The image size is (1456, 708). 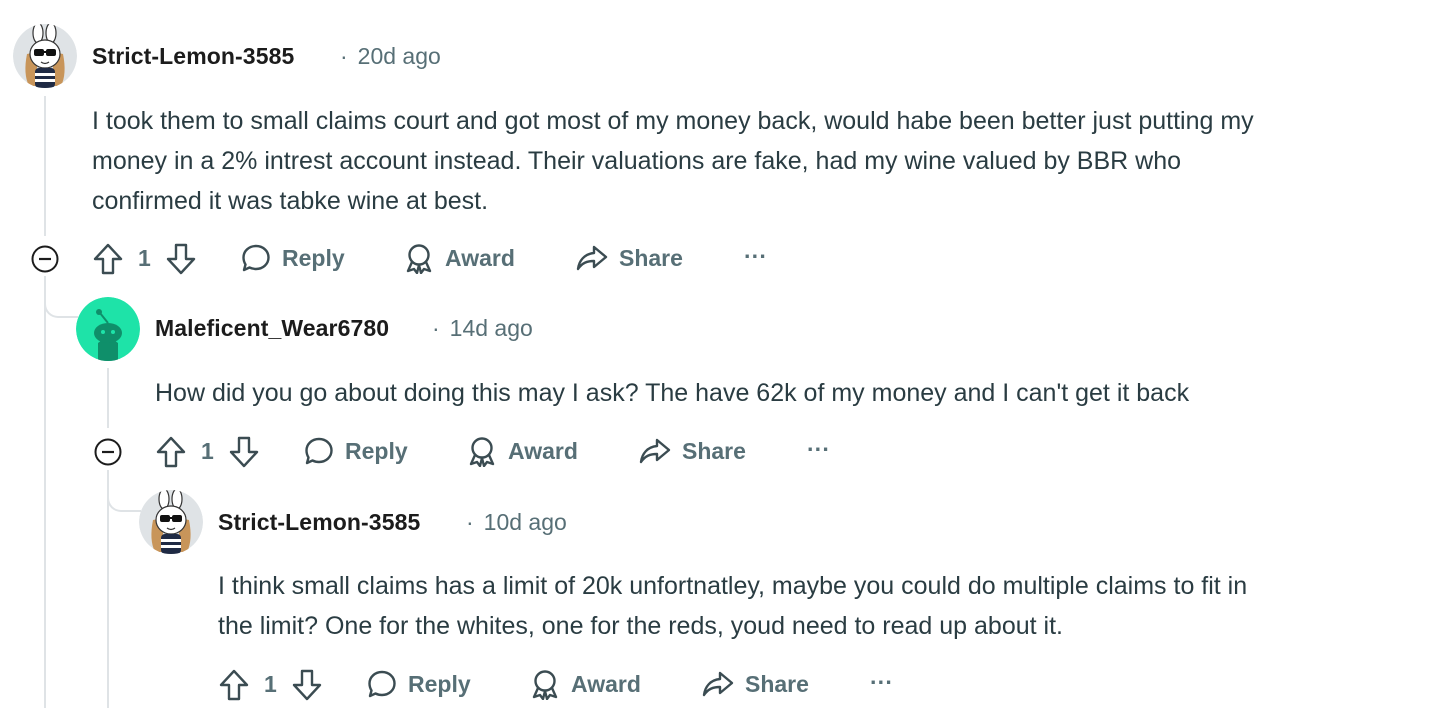 I want to click on user-avatar-snoo, so click(x=108, y=329).